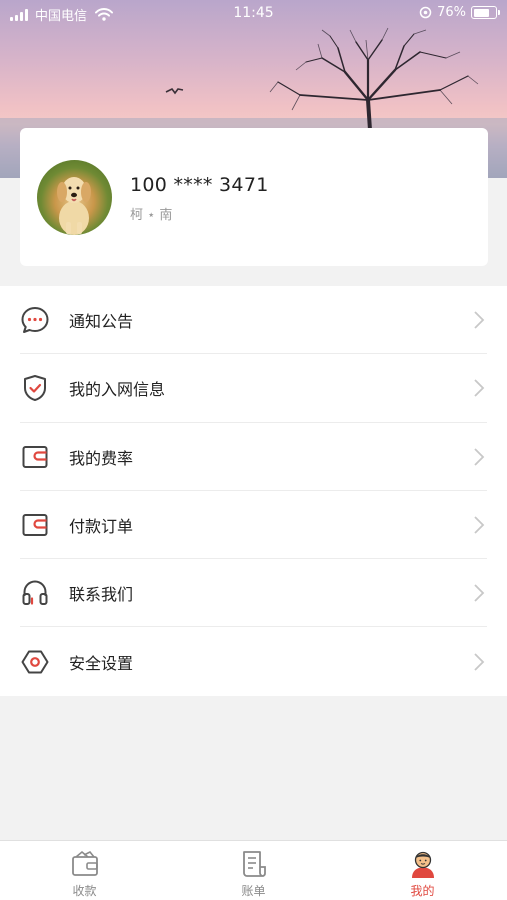  Describe the element at coordinates (253, 14) in the screenshot. I see `status-bar: 中国电信 11:45 76%` at that location.